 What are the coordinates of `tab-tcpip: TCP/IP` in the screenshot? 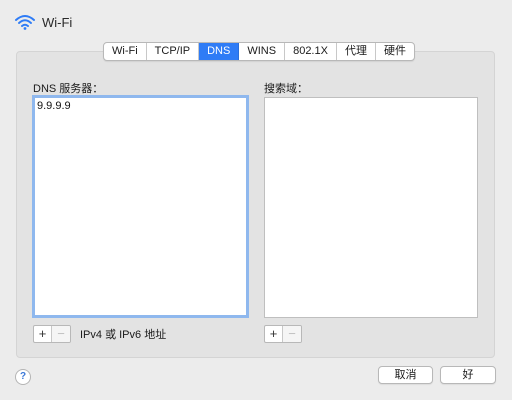 It's located at (173, 51).